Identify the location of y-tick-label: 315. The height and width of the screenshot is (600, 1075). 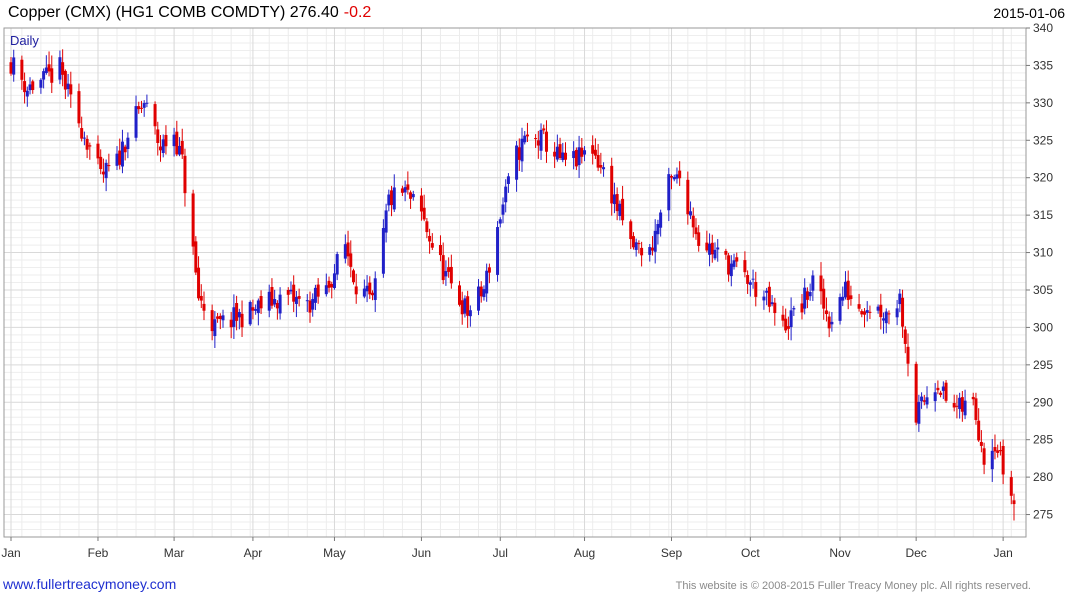
(1043, 215).